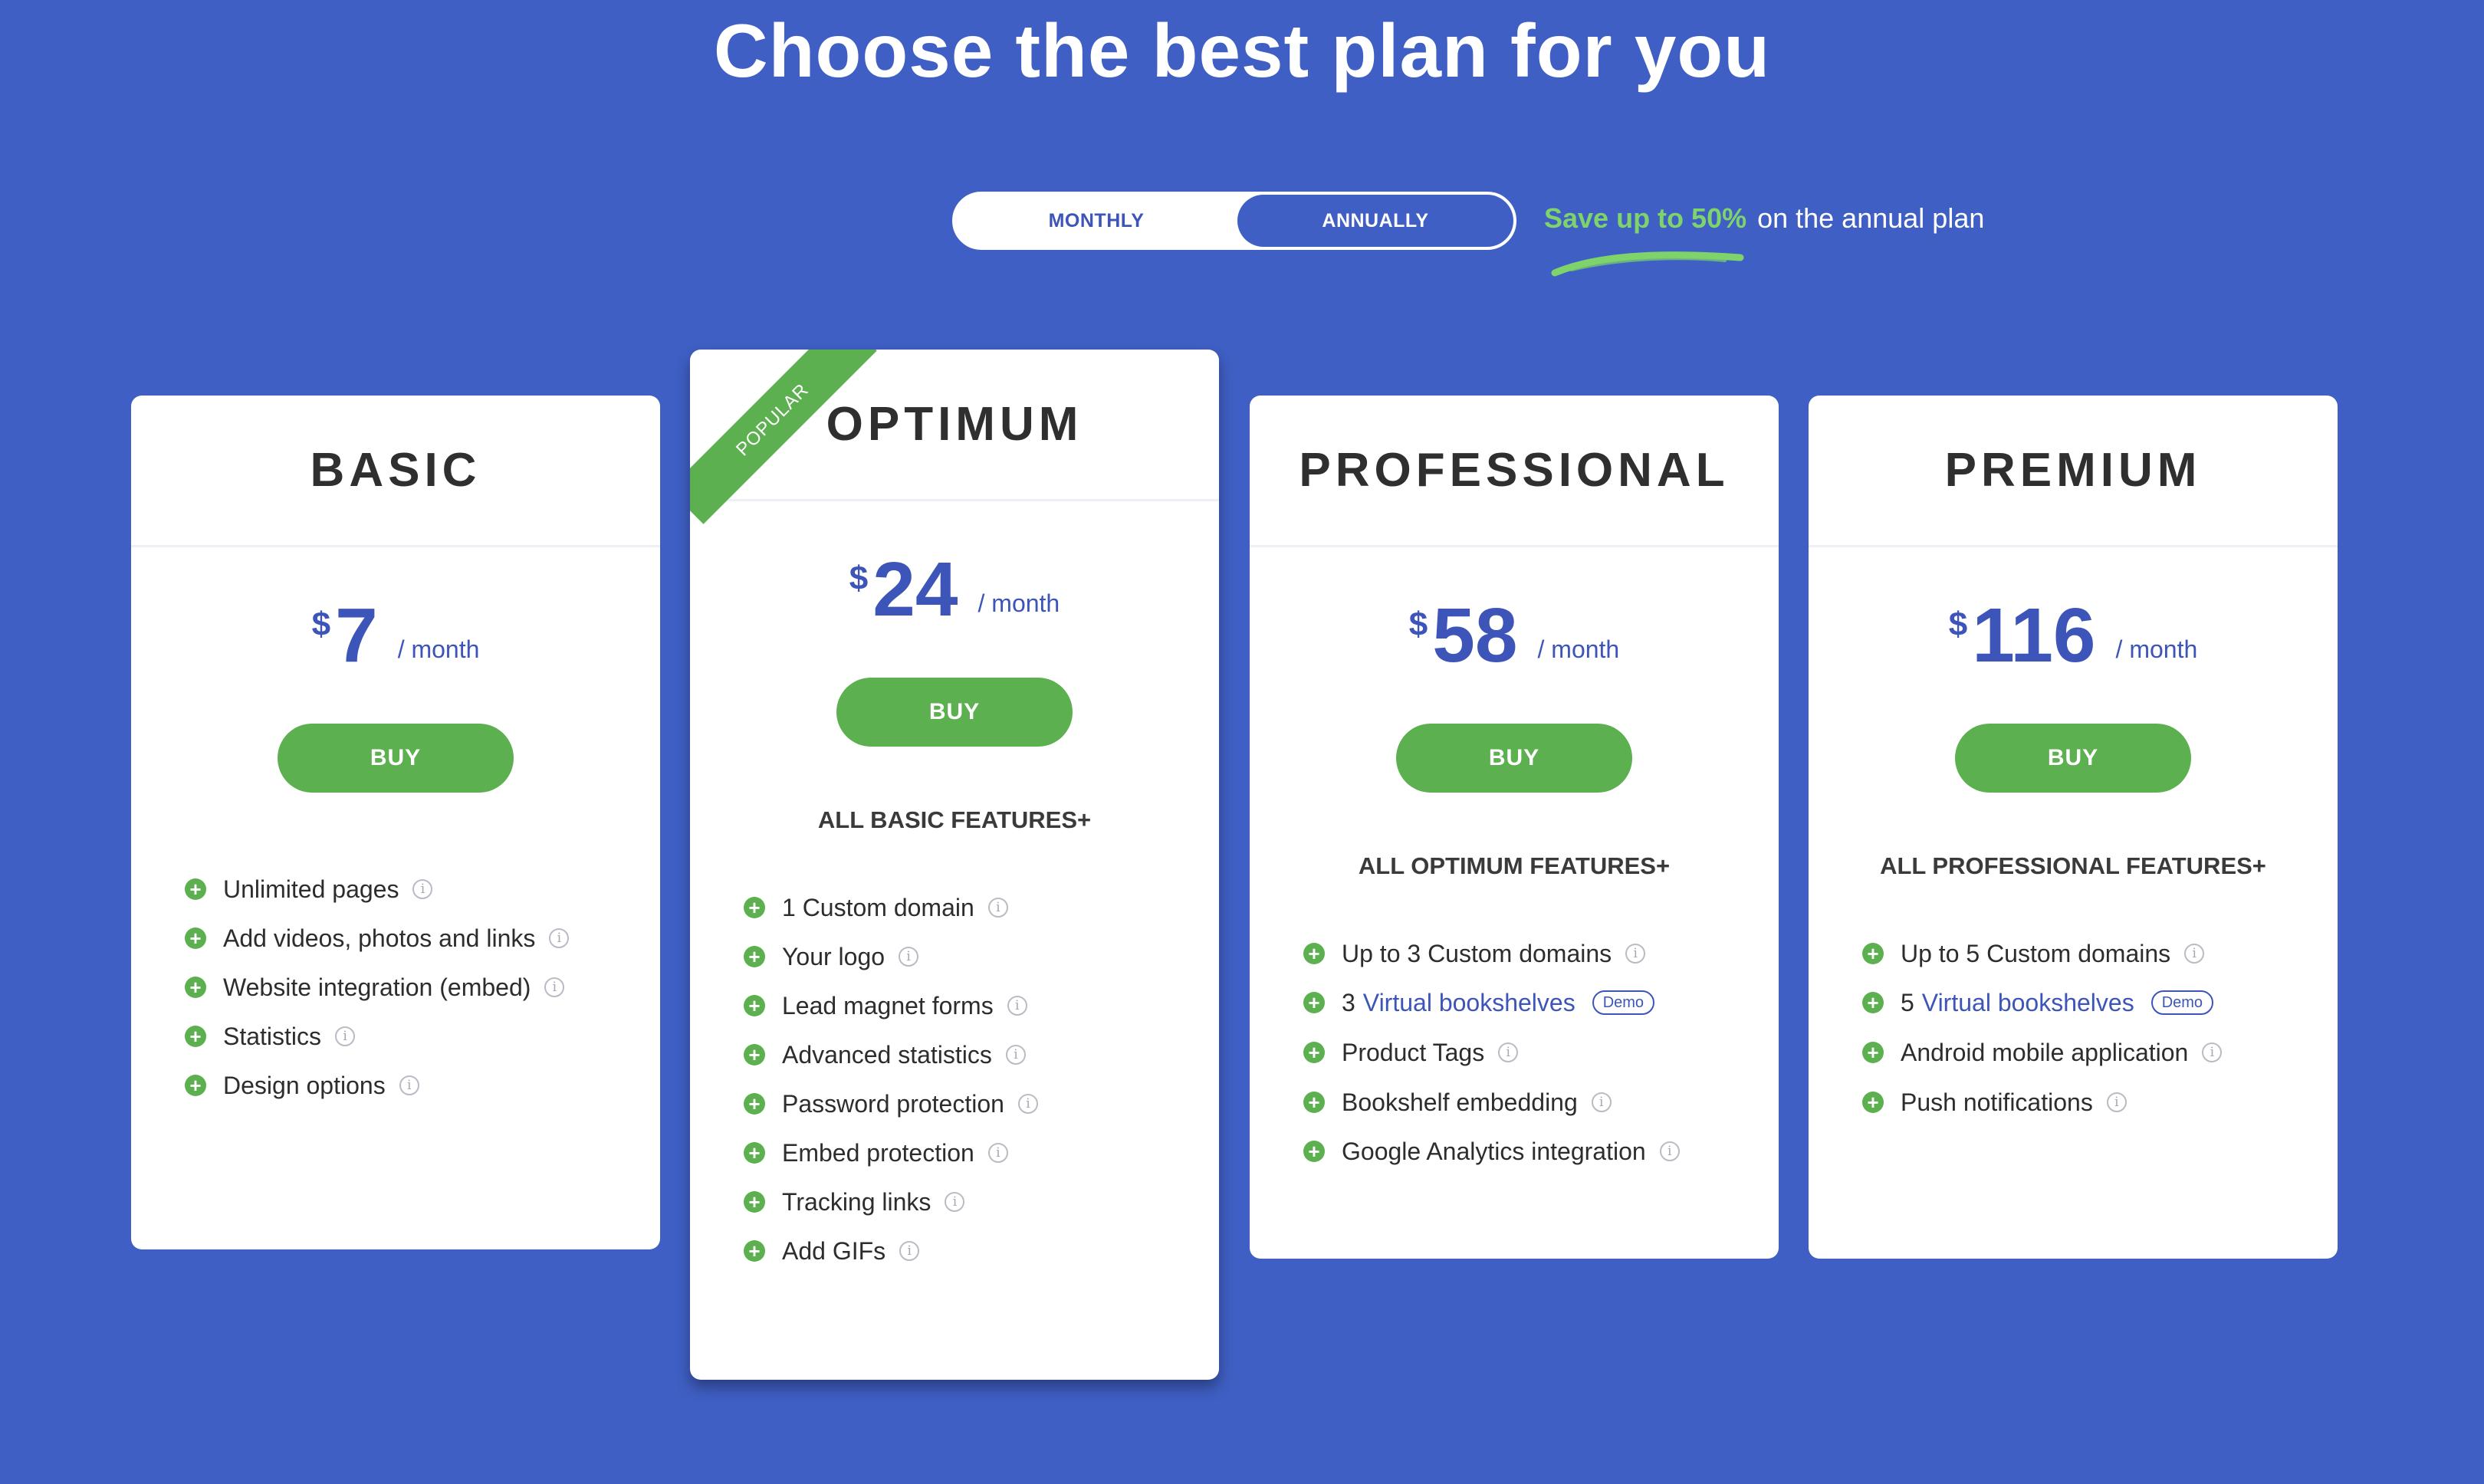 Image resolution: width=2484 pixels, height=1484 pixels. Describe the element at coordinates (2100, 953) in the screenshot. I see `feature-item: + Up to 5 Custom domains i` at that location.